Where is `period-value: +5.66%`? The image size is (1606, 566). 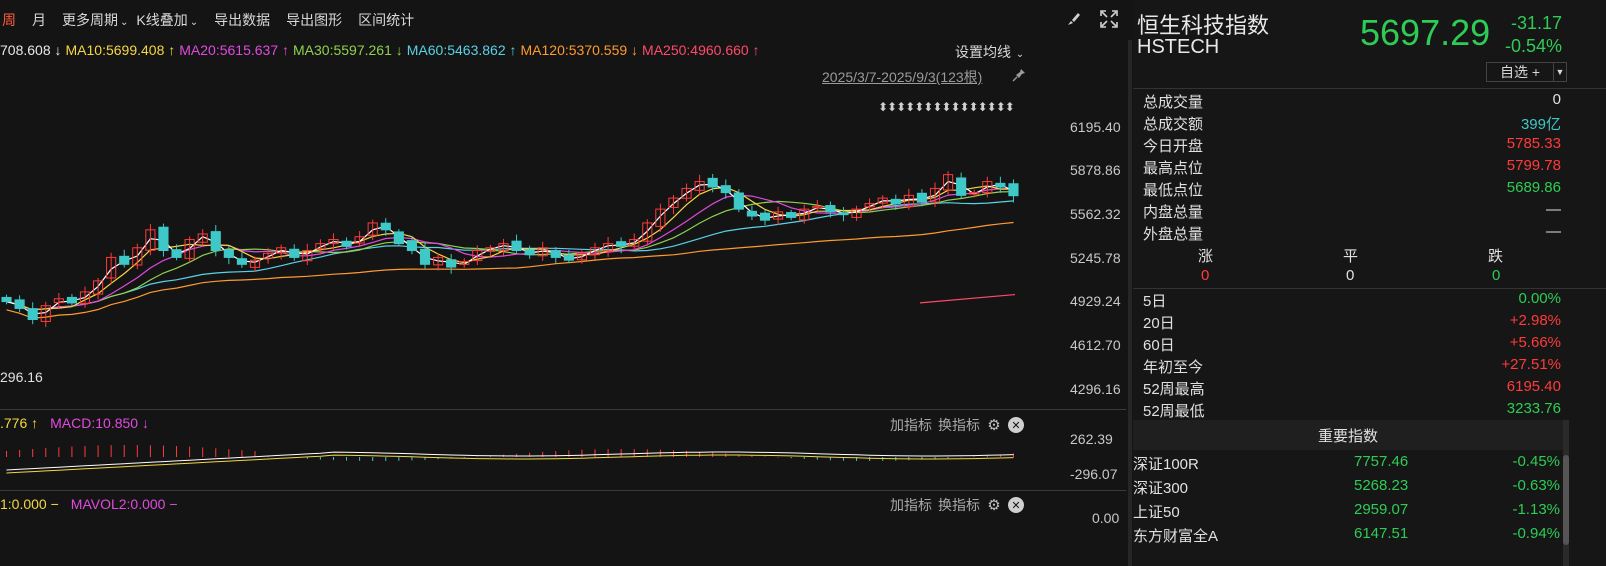
period-value: +5.66% is located at coordinates (1535, 342).